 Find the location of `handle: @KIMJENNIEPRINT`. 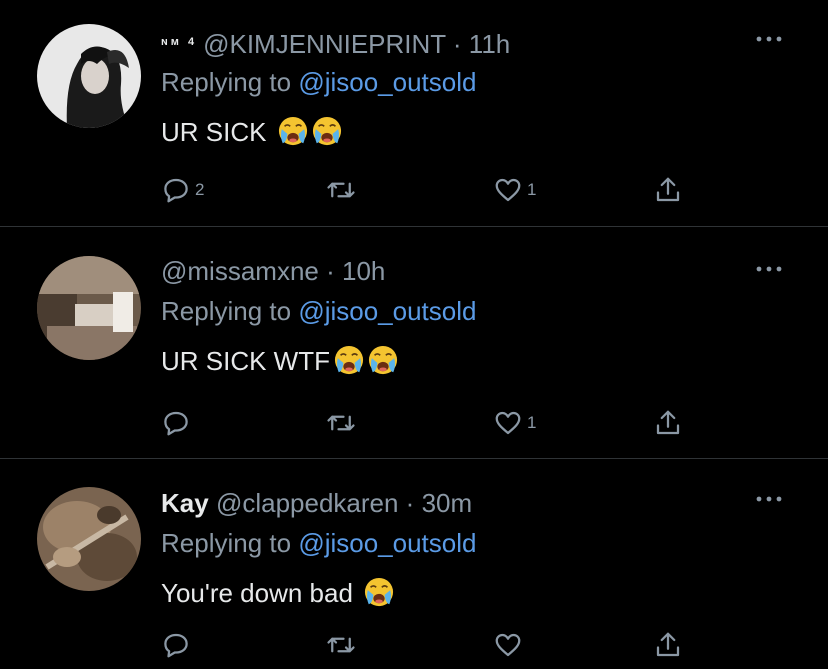

handle: @KIMJENNIEPRINT is located at coordinates (324, 44).